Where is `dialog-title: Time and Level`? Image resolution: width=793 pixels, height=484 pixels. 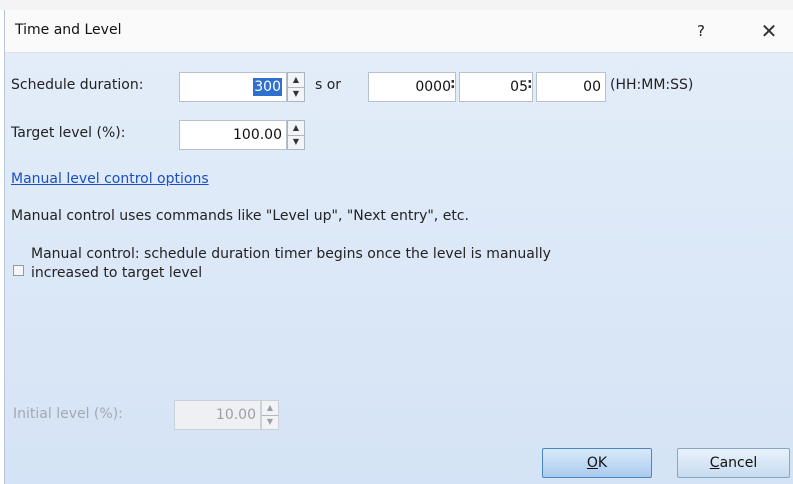
dialog-title: Time and Level is located at coordinates (68, 30).